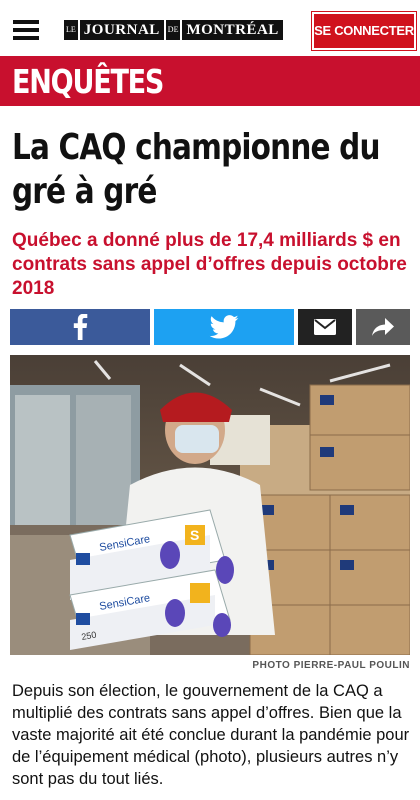 The image size is (420, 800). Describe the element at coordinates (232, 30) in the screenshot. I see `logo-montreal: MONTRÉAL` at that location.